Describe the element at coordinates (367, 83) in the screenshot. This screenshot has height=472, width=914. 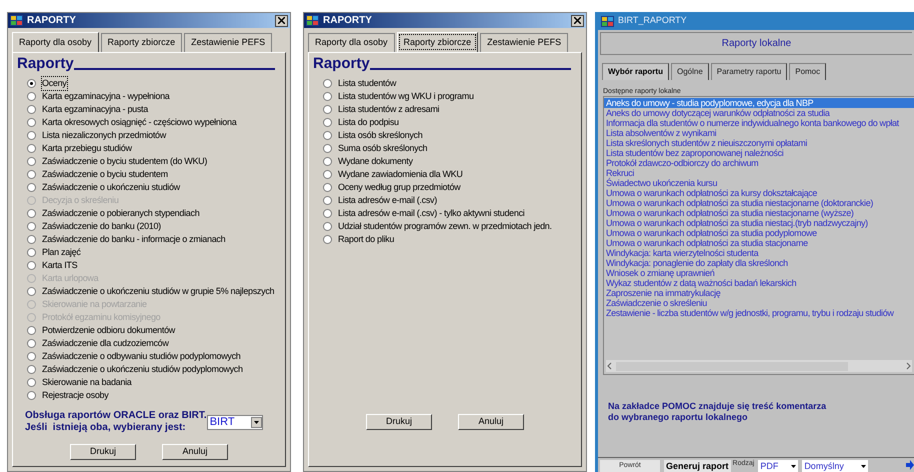
I see `option-label: Lista studentów` at that location.